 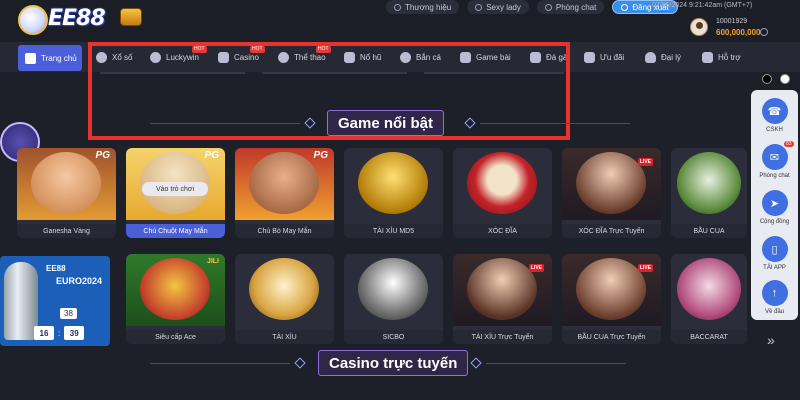 I want to click on countdown-hours: 16, so click(x=44, y=333).